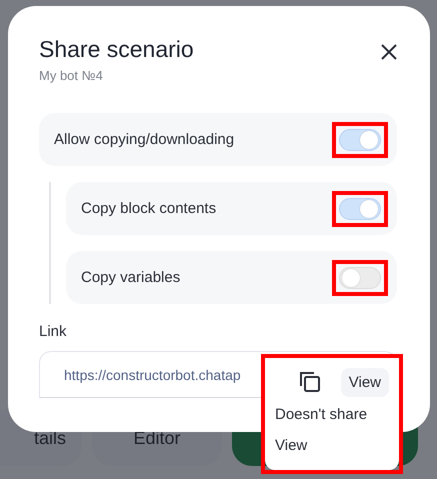 The width and height of the screenshot is (437, 479). What do you see at coordinates (130, 277) in the screenshot?
I see `option-label: Copy variables` at bounding box center [130, 277].